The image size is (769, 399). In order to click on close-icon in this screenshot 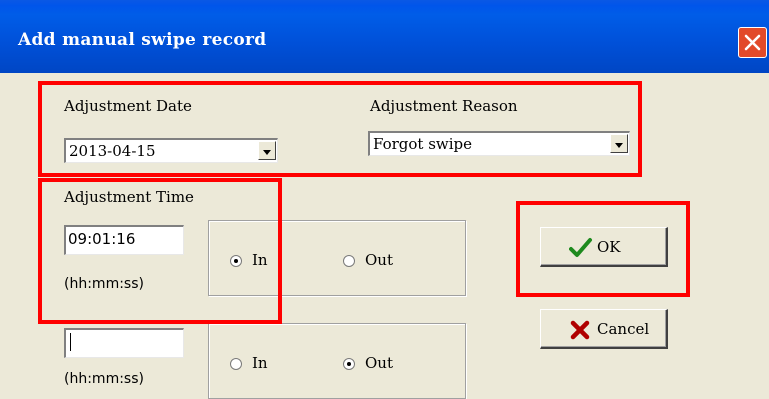, I will do `click(752, 42)`.